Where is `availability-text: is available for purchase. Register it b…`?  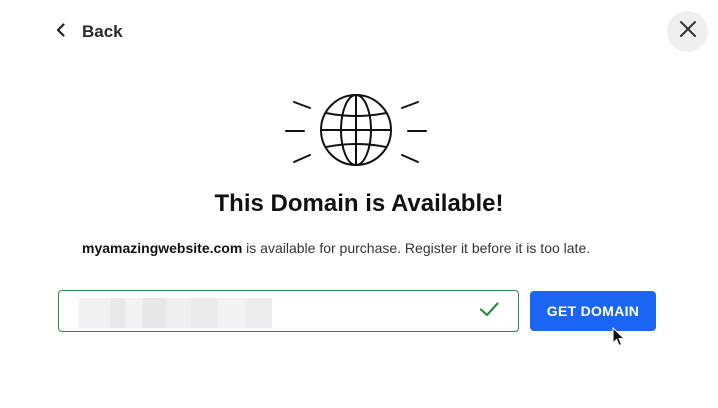
availability-text: is available for purchase. Register it b… is located at coordinates (416, 248).